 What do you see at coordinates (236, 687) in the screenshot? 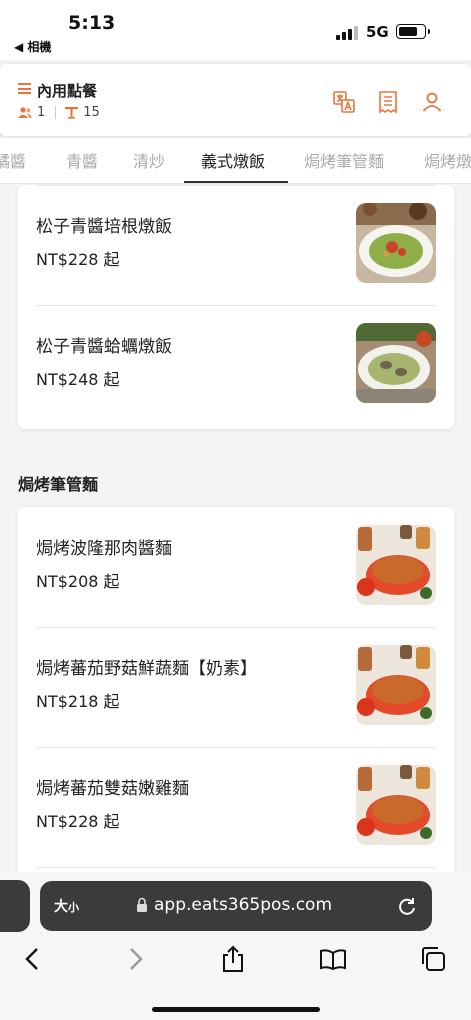
I see `menu-item: 焗烤蕃茄野菇鮮蔬麵【奶素】 NT$218 起` at bounding box center [236, 687].